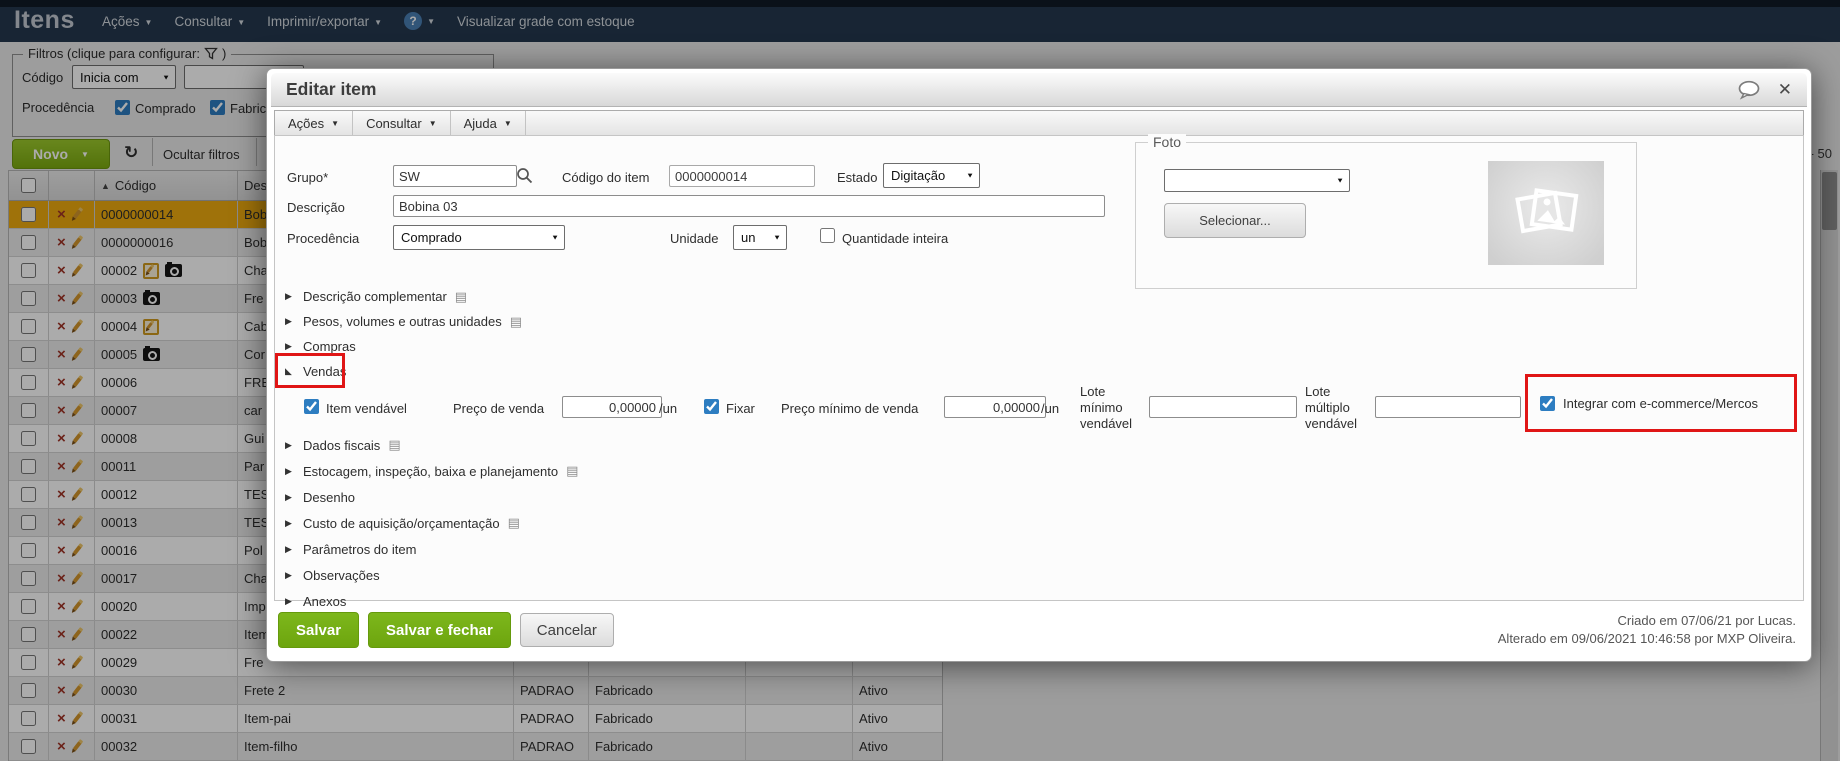 This screenshot has height=761, width=1840. I want to click on preco-venda-unit: /un, so click(668, 408).